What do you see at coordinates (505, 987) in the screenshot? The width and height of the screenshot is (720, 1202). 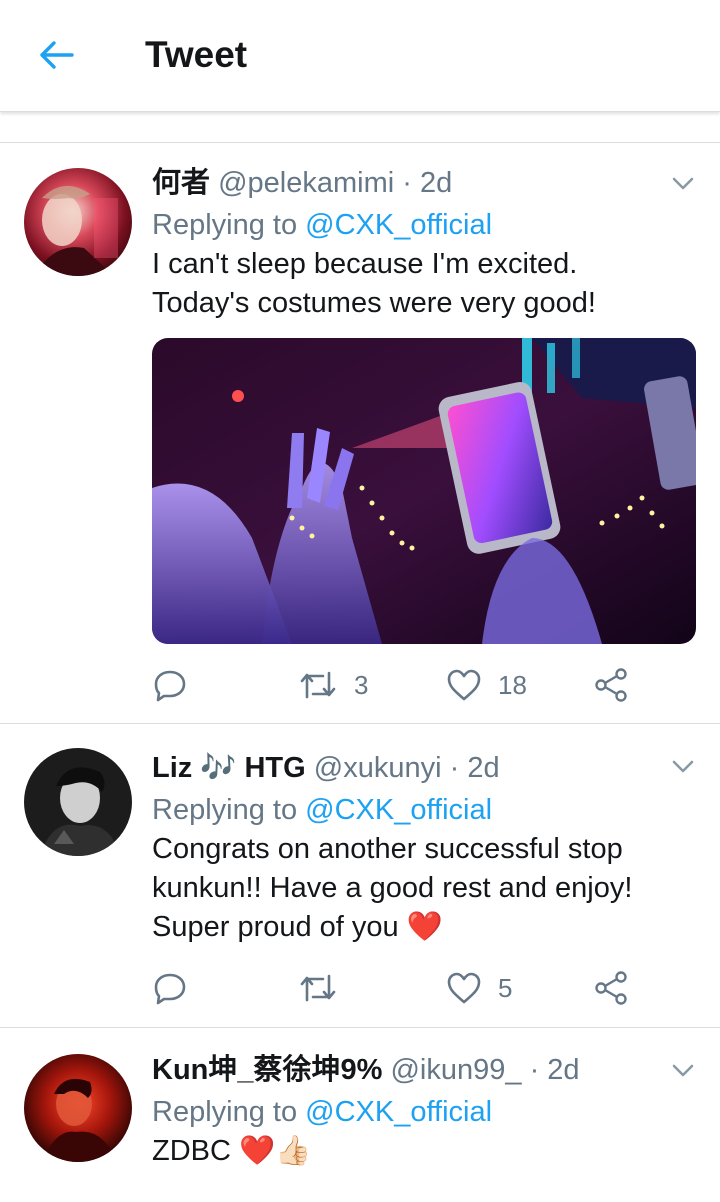 I see `like-count: 5` at bounding box center [505, 987].